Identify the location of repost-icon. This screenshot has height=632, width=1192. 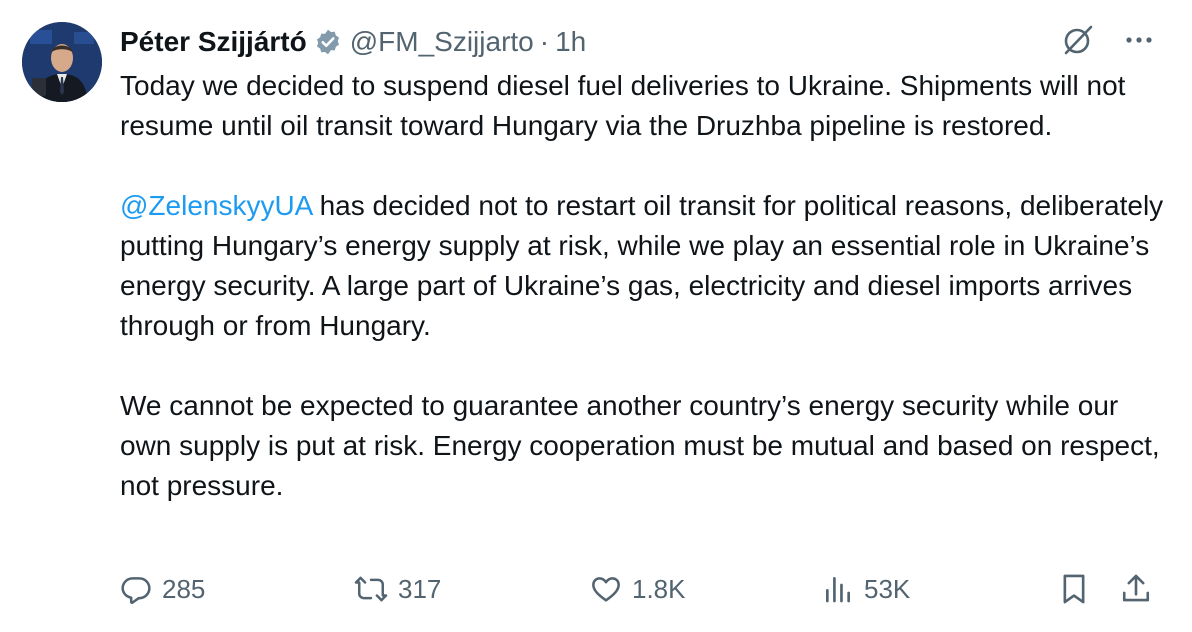
(371, 589).